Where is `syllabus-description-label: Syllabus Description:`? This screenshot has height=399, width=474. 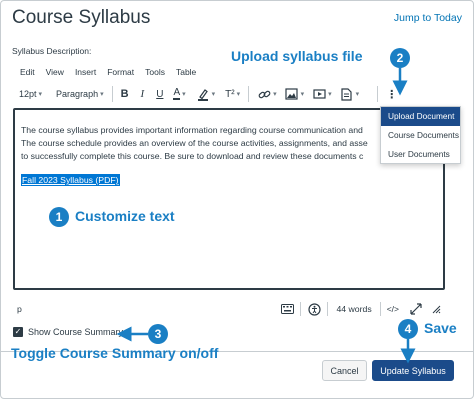
syllabus-description-label: Syllabus Description: is located at coordinates (52, 51).